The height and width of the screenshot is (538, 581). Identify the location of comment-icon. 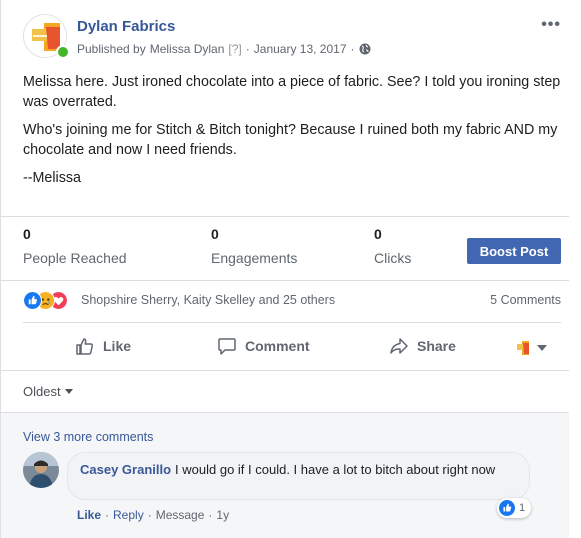
(227, 346).